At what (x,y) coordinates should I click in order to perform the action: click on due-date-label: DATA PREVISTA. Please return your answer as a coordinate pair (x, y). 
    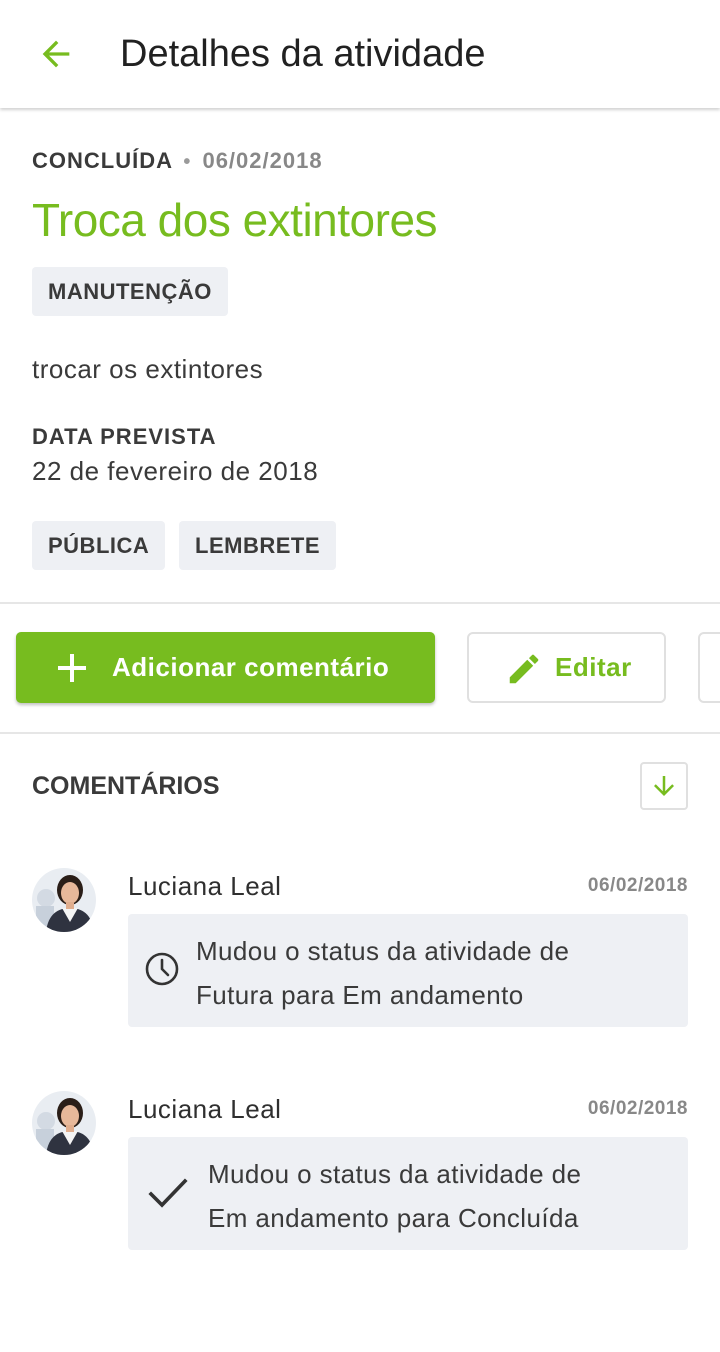
    Looking at the image, I should click on (124, 436).